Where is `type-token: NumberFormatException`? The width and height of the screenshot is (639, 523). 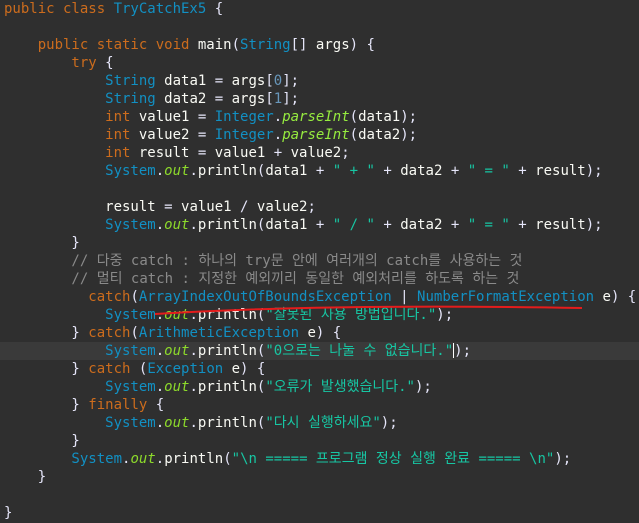
type-token: NumberFormatException is located at coordinates (506, 297).